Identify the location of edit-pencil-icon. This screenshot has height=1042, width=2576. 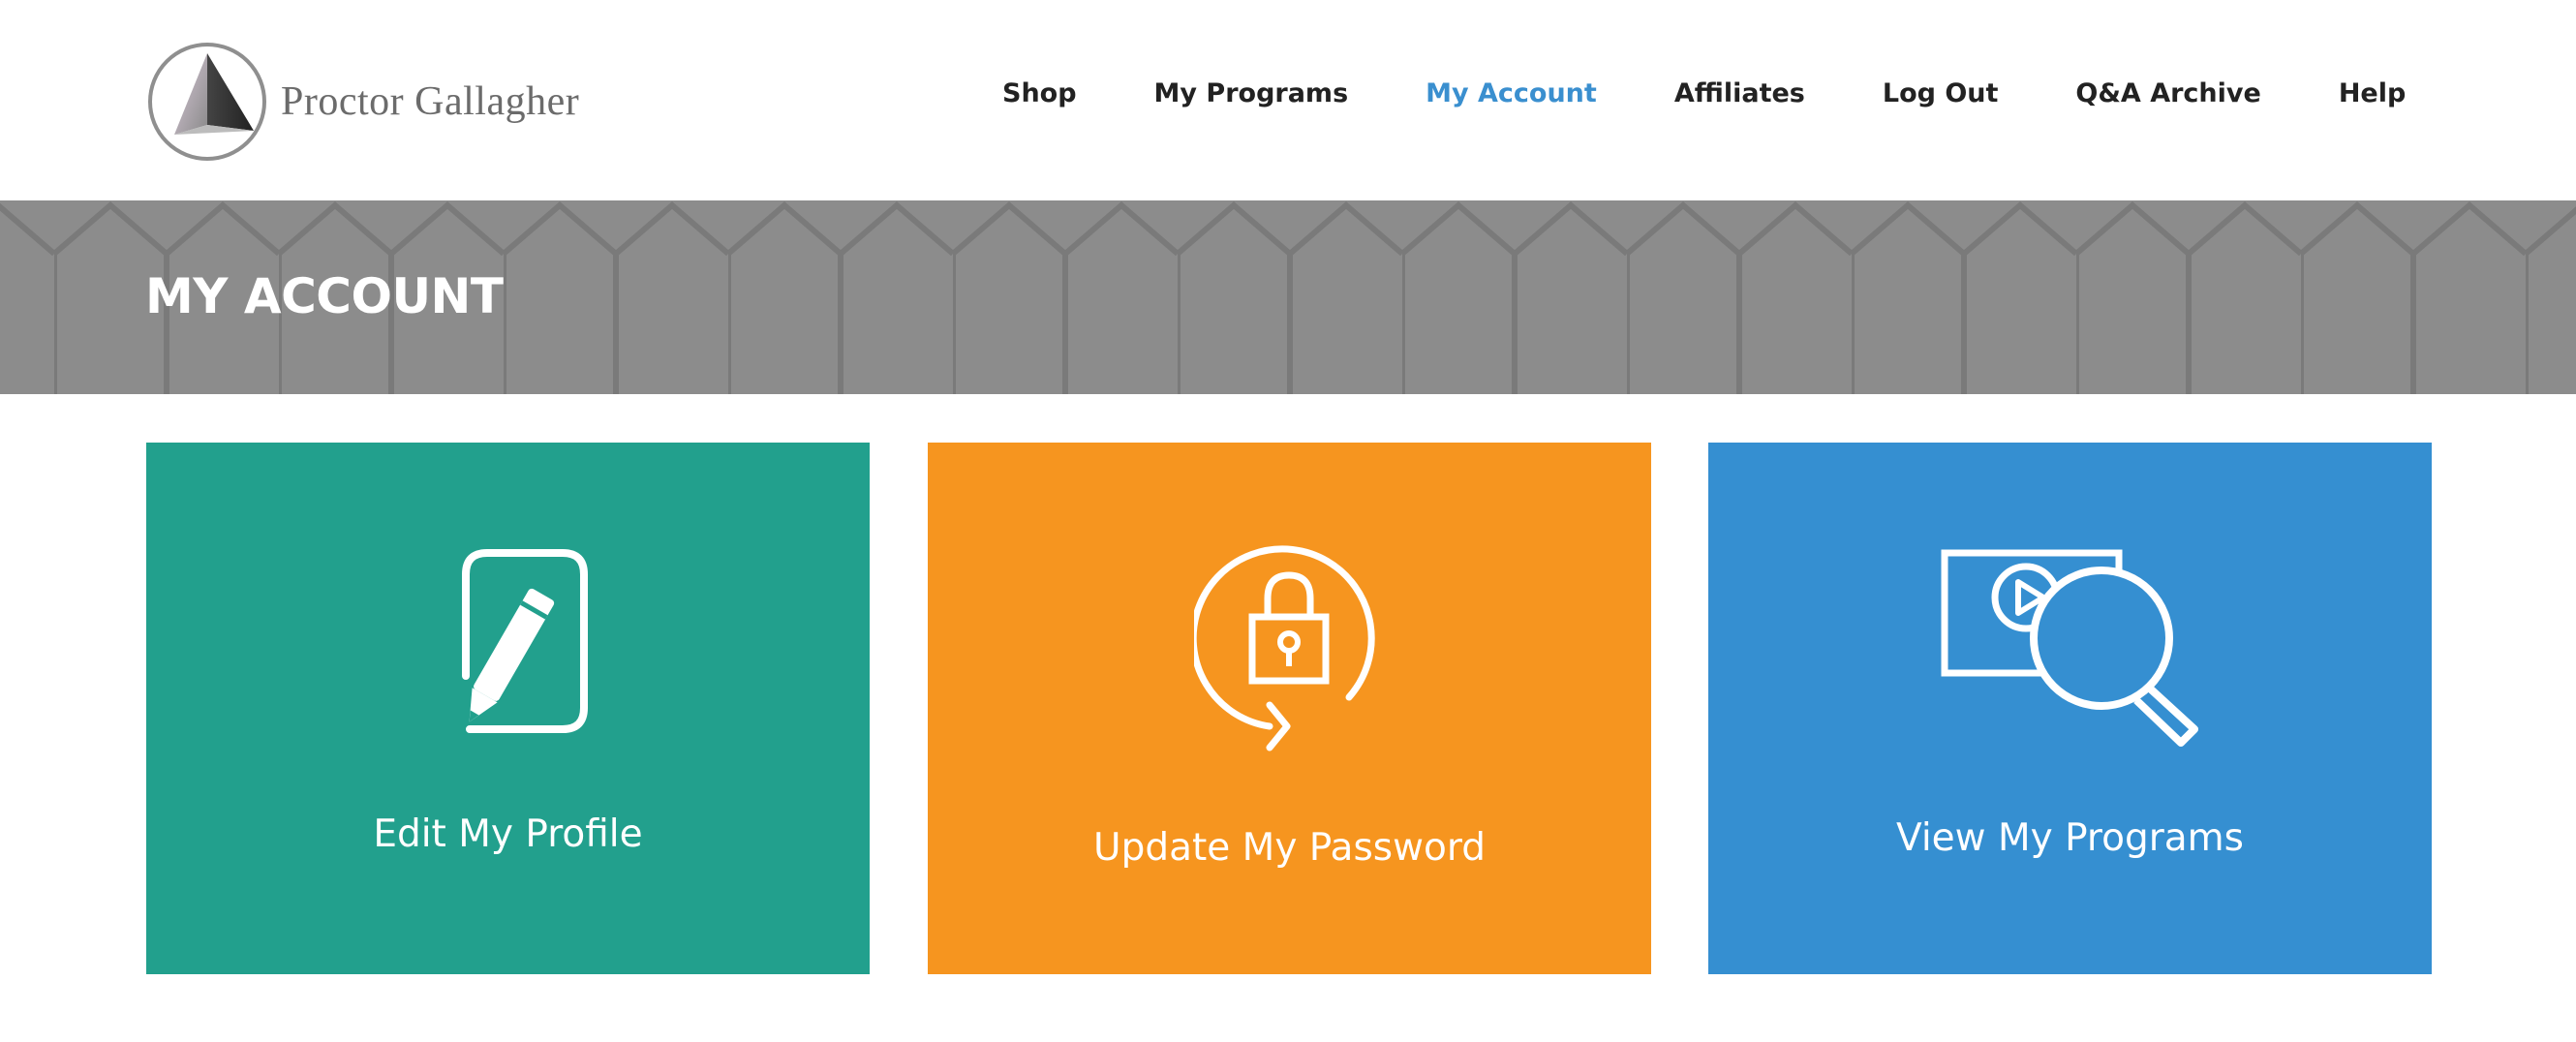
(525, 641).